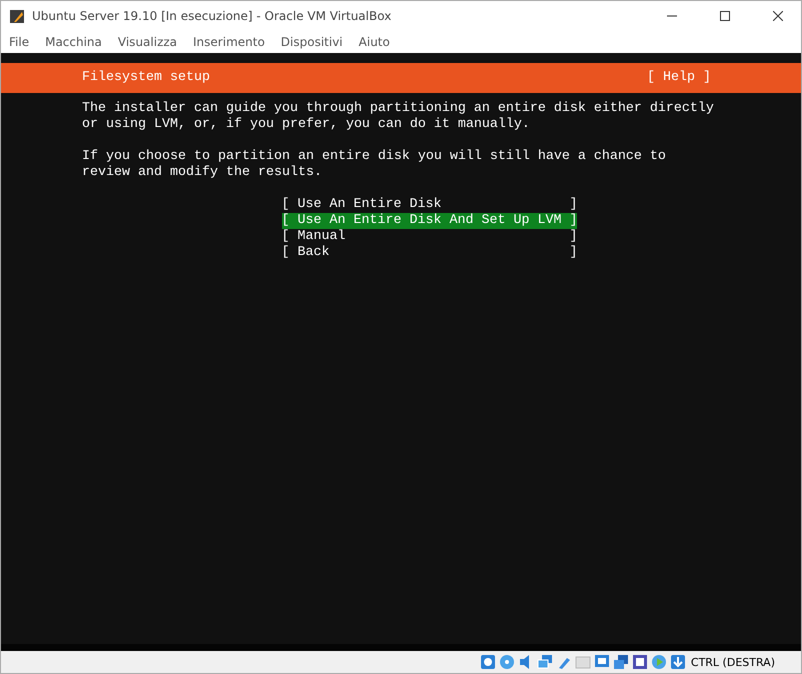  Describe the element at coordinates (678, 662) in the screenshot. I see `download-icon` at that location.